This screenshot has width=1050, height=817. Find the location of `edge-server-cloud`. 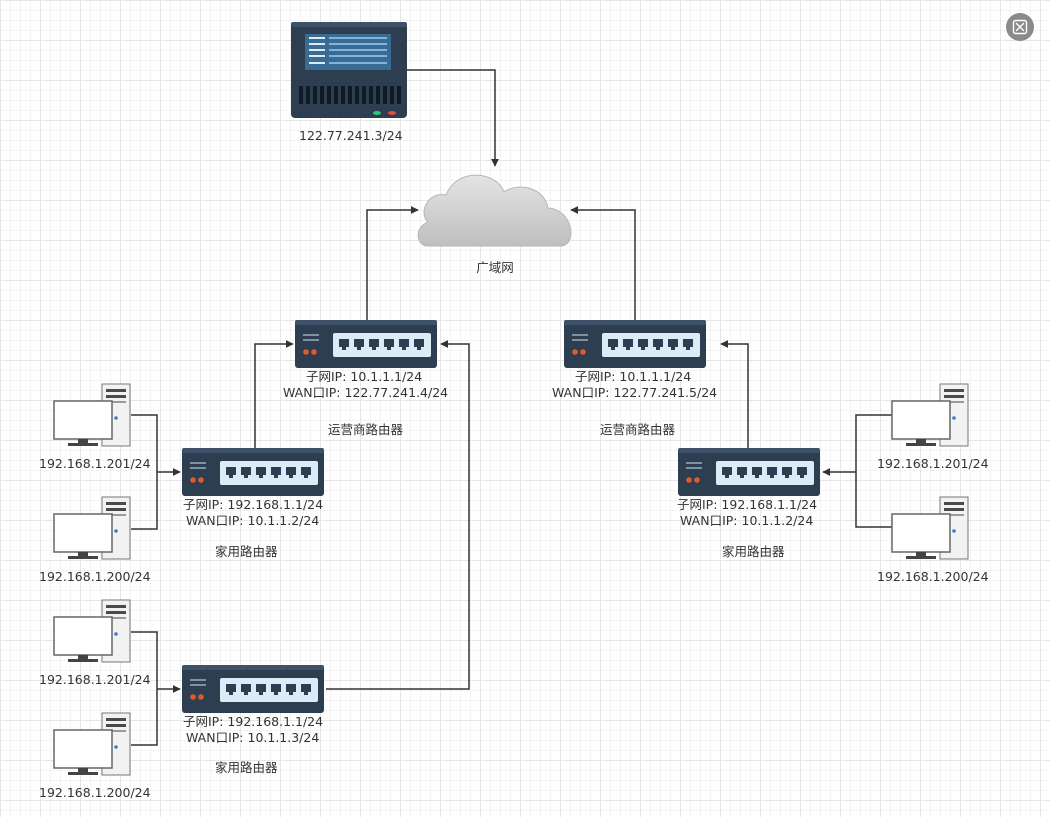

edge-server-cloud is located at coordinates (453, 118).